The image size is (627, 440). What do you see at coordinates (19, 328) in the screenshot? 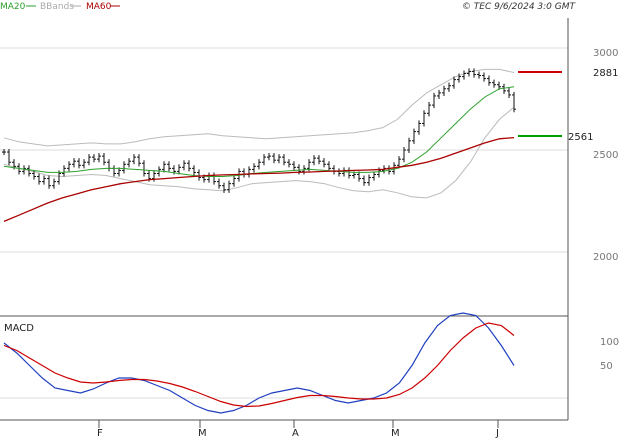
I see `macd-title: MACD` at bounding box center [19, 328].